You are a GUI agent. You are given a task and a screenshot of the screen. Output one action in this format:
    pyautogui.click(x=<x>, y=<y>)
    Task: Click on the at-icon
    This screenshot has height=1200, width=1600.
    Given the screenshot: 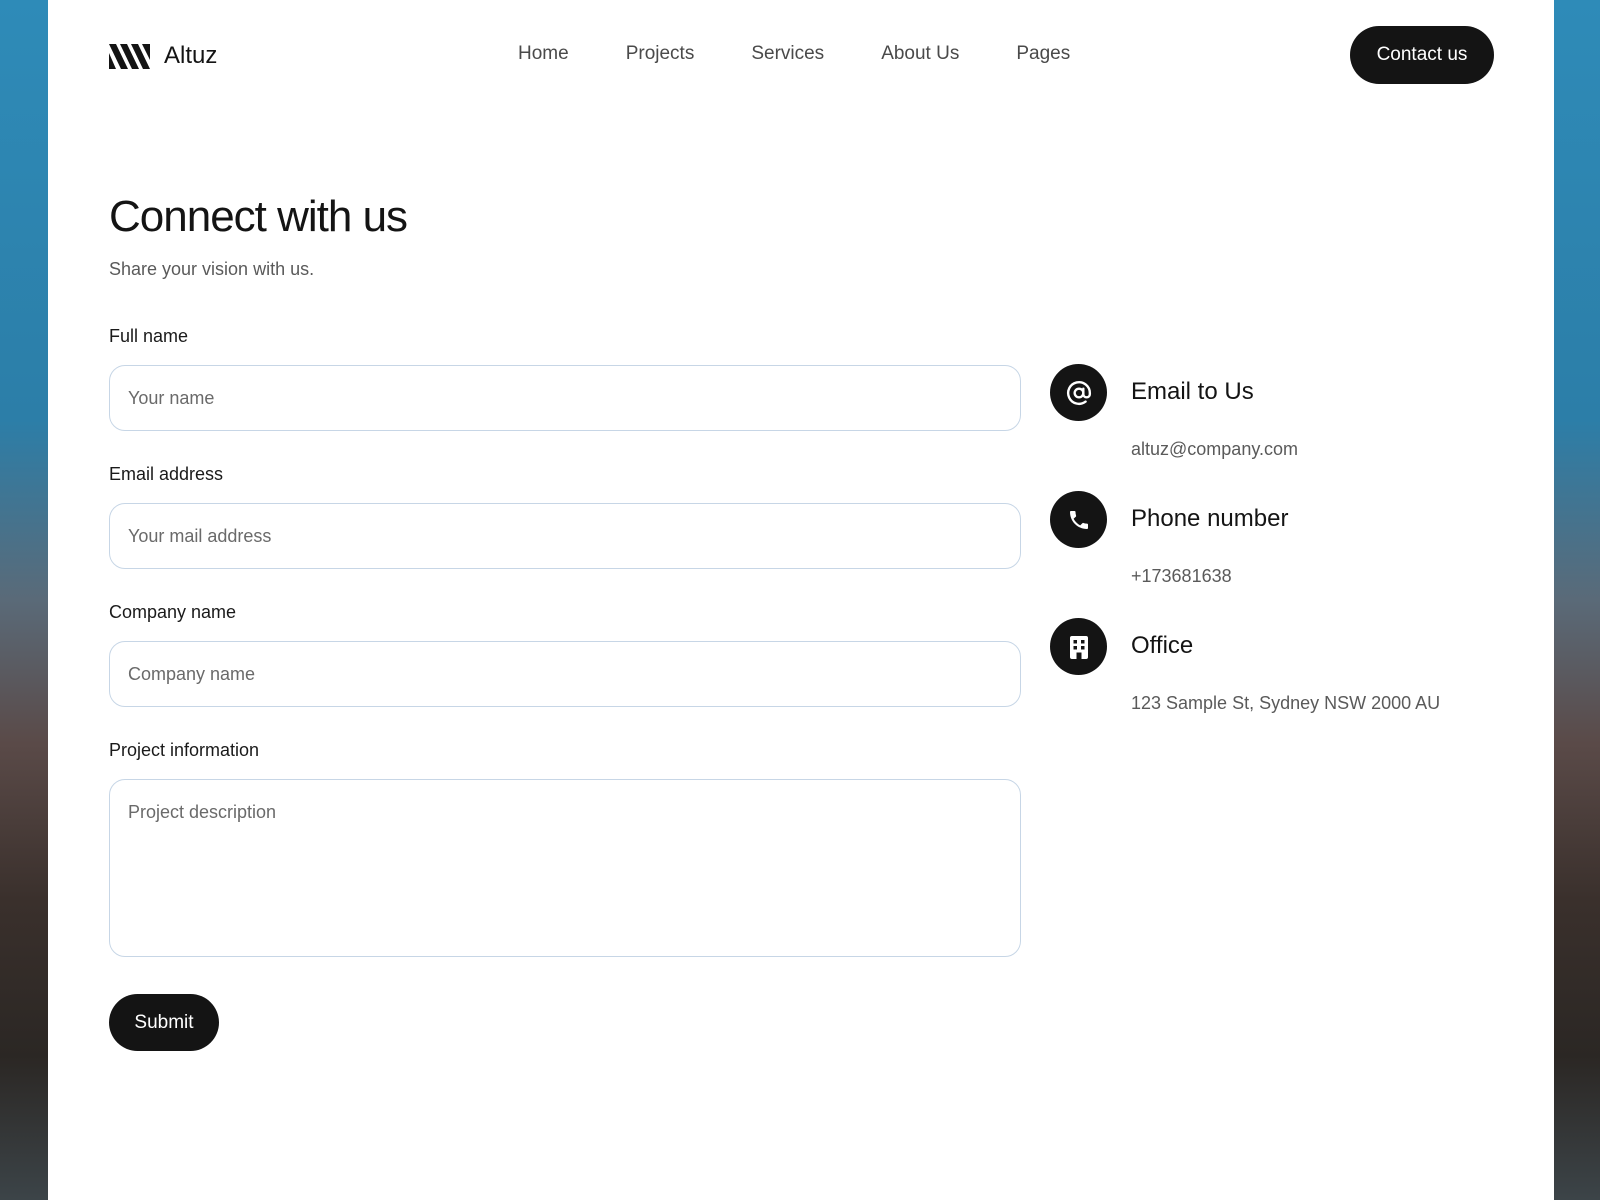 What is the action you would take?
    pyautogui.click(x=1078, y=392)
    